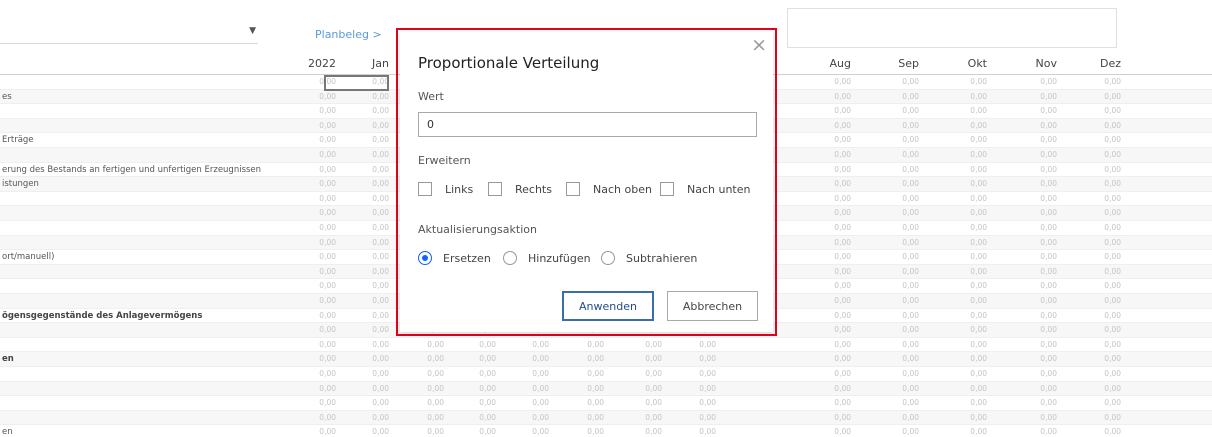 The width and height of the screenshot is (1212, 437). Describe the element at coordinates (1099, 63) in the screenshot. I see `column-header: Dez` at that location.